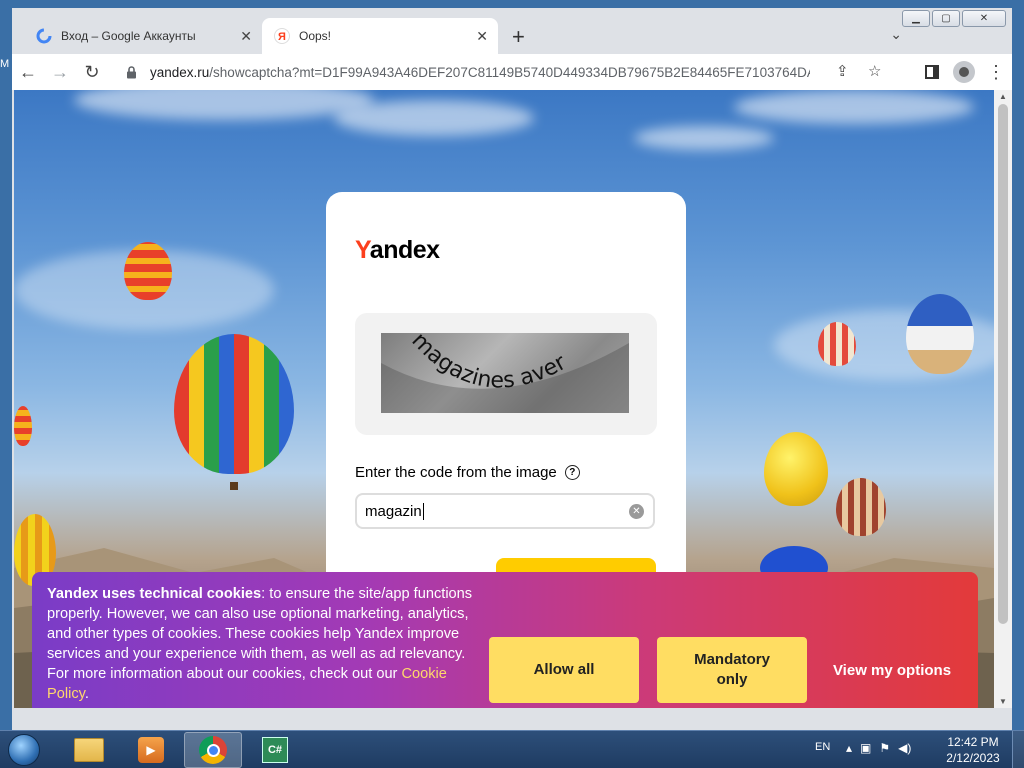 Image resolution: width=1024 pixels, height=768 pixels. I want to click on tab-title: Вход – Google Аккаунты, so click(128, 36).